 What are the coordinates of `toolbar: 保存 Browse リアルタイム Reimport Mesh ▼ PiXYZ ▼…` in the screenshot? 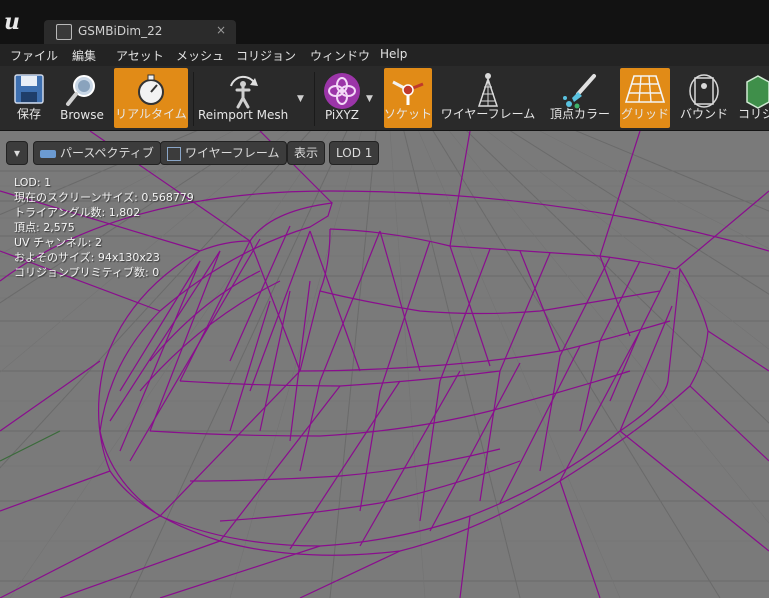 It's located at (384, 98).